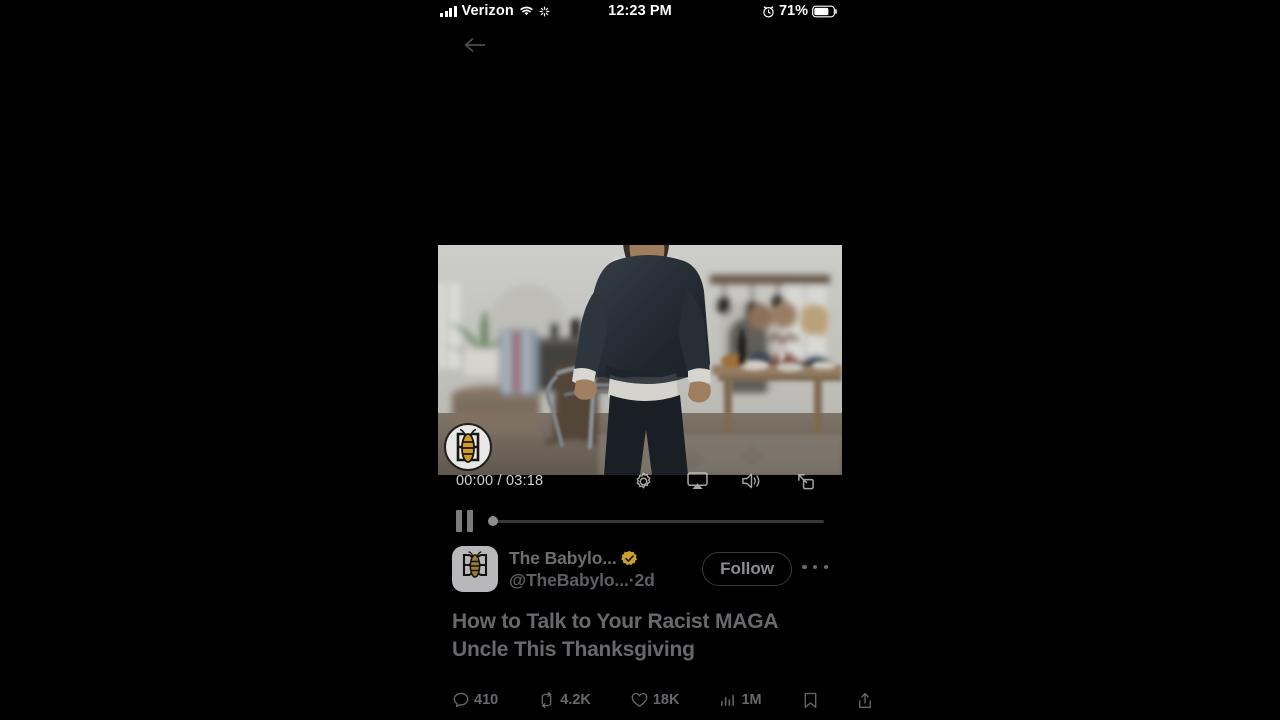  What do you see at coordinates (644, 580) in the screenshot?
I see `post-timestamp: 2d` at bounding box center [644, 580].